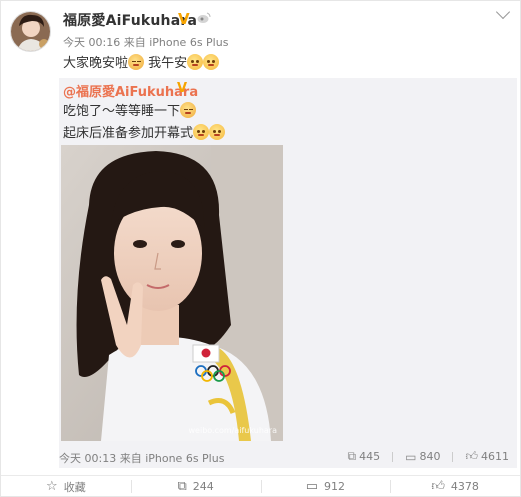 The width and height of the screenshot is (521, 497). I want to click on avatar, so click(30, 31).